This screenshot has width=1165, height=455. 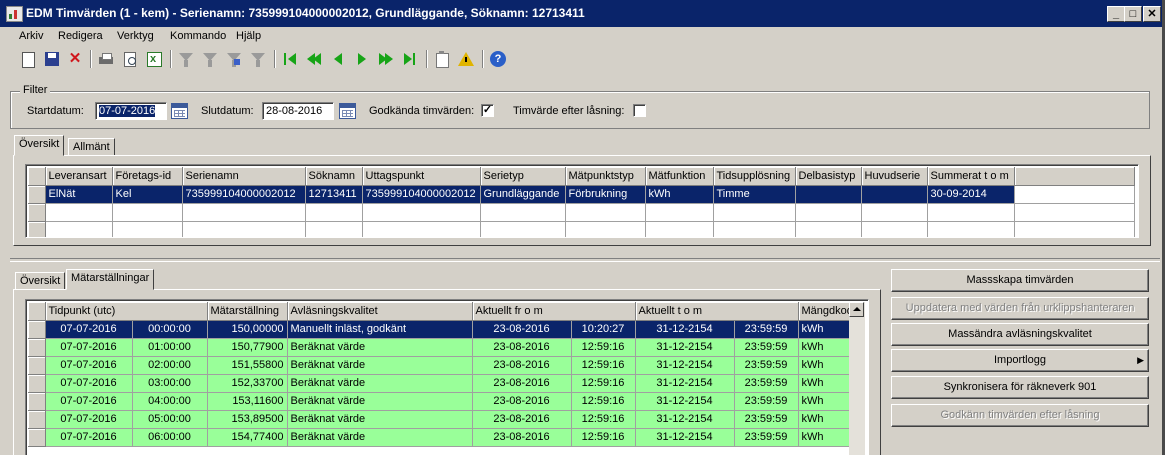 What do you see at coordinates (130, 59) in the screenshot?
I see `print-preview-icon` at bounding box center [130, 59].